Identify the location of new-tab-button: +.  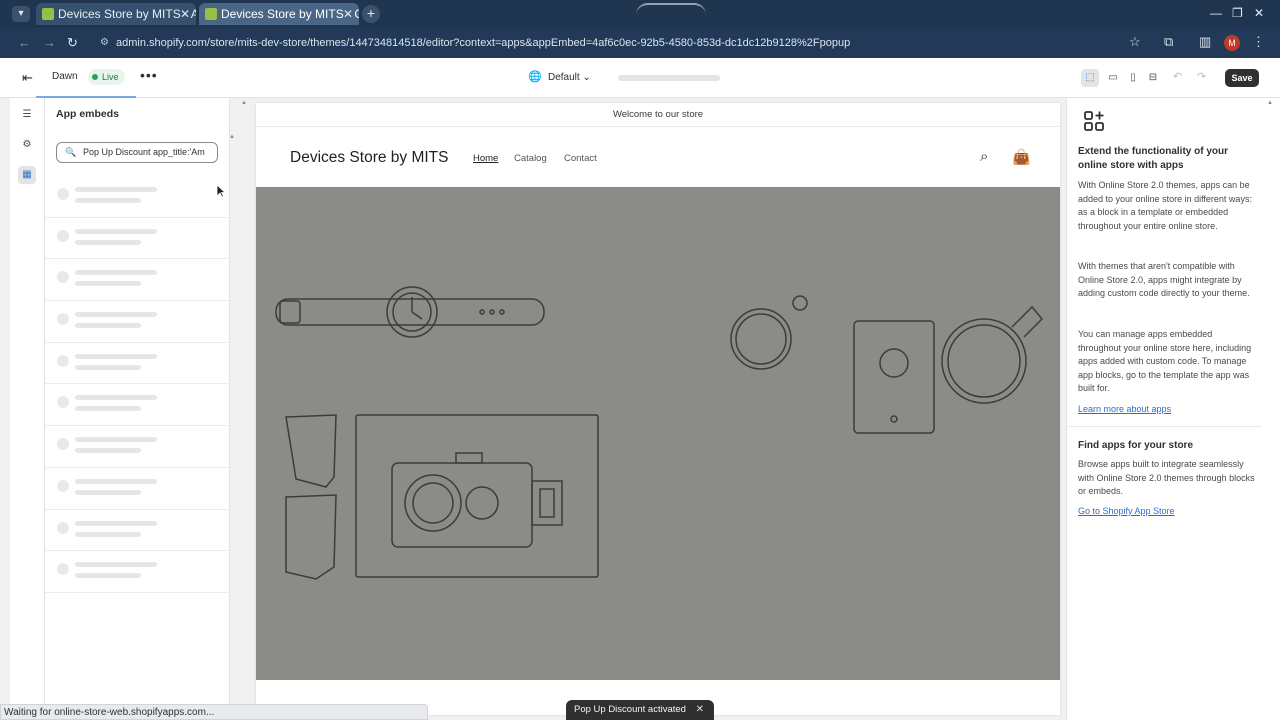
(371, 14).